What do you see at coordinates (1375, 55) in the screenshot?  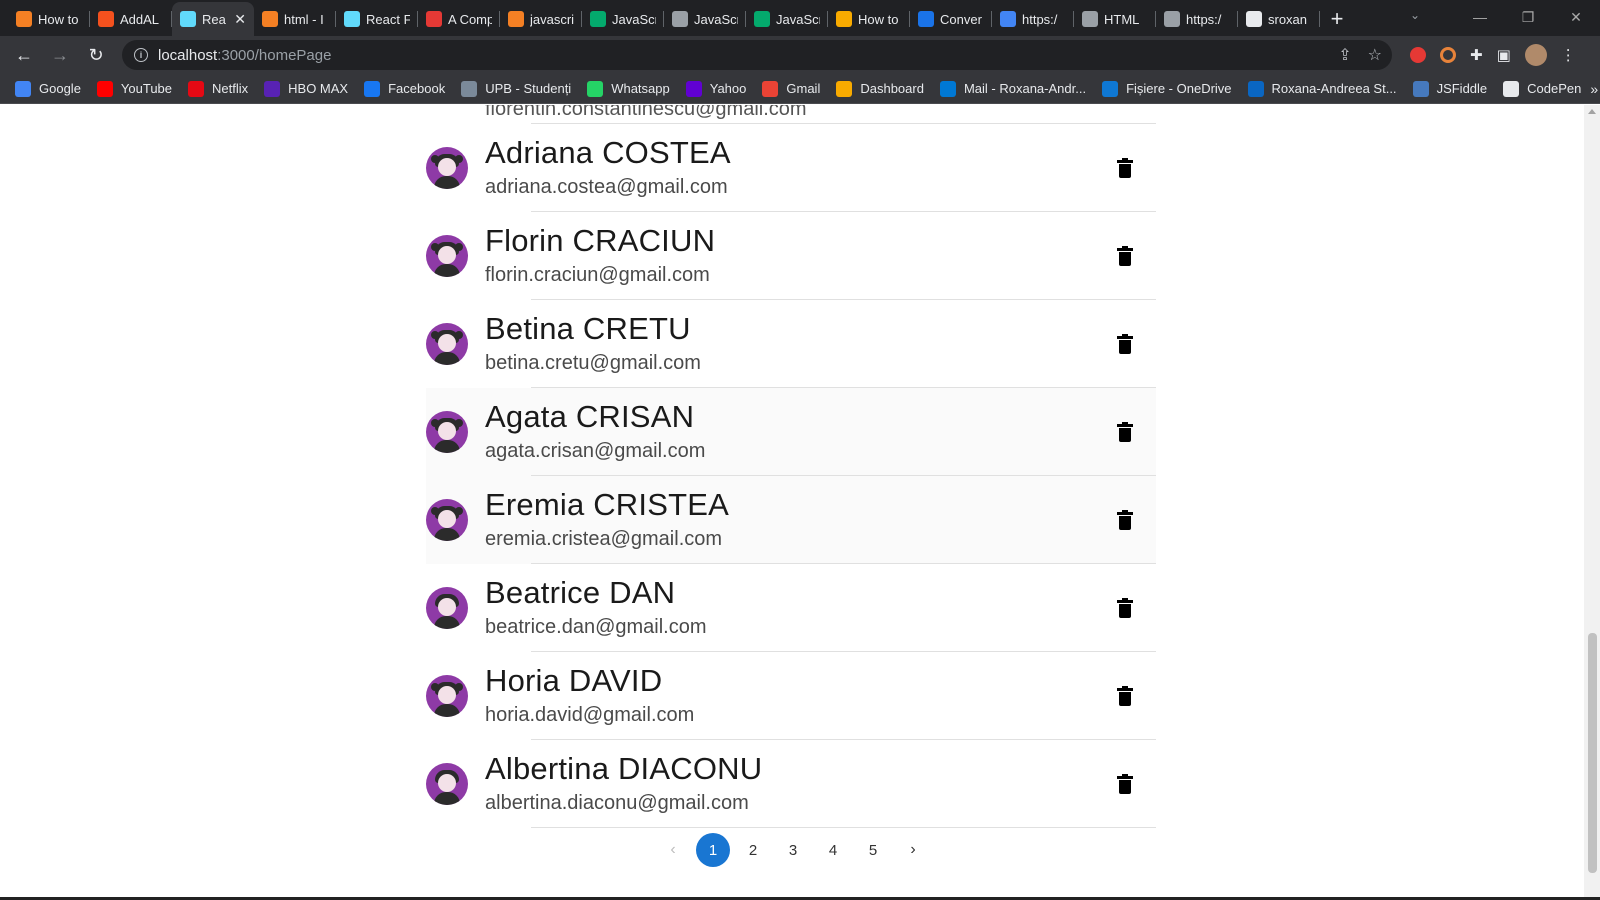 I see `bookmark-star-icon: ☆` at bounding box center [1375, 55].